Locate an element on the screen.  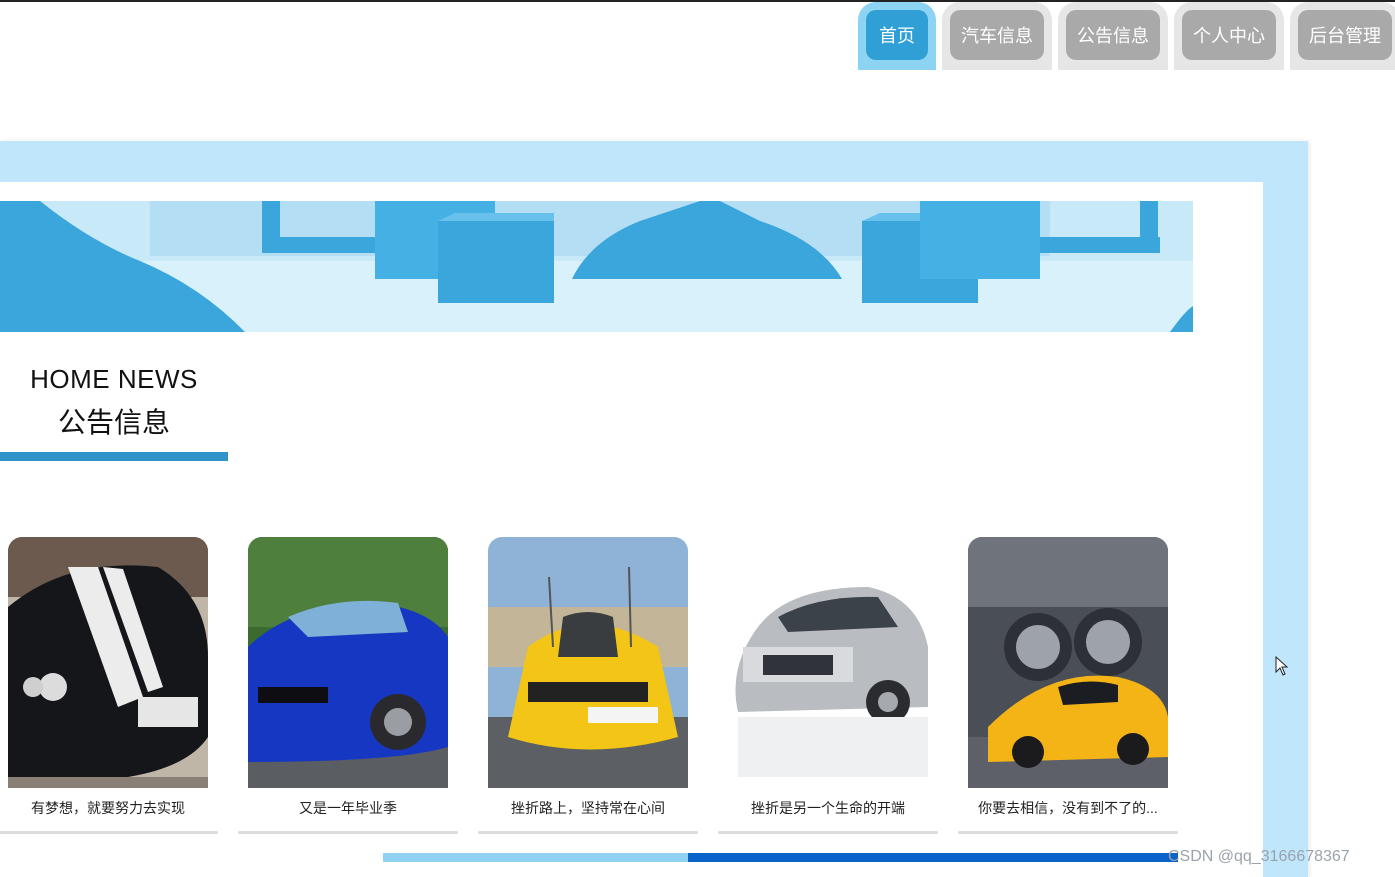
banner-image is located at coordinates (596, 266).